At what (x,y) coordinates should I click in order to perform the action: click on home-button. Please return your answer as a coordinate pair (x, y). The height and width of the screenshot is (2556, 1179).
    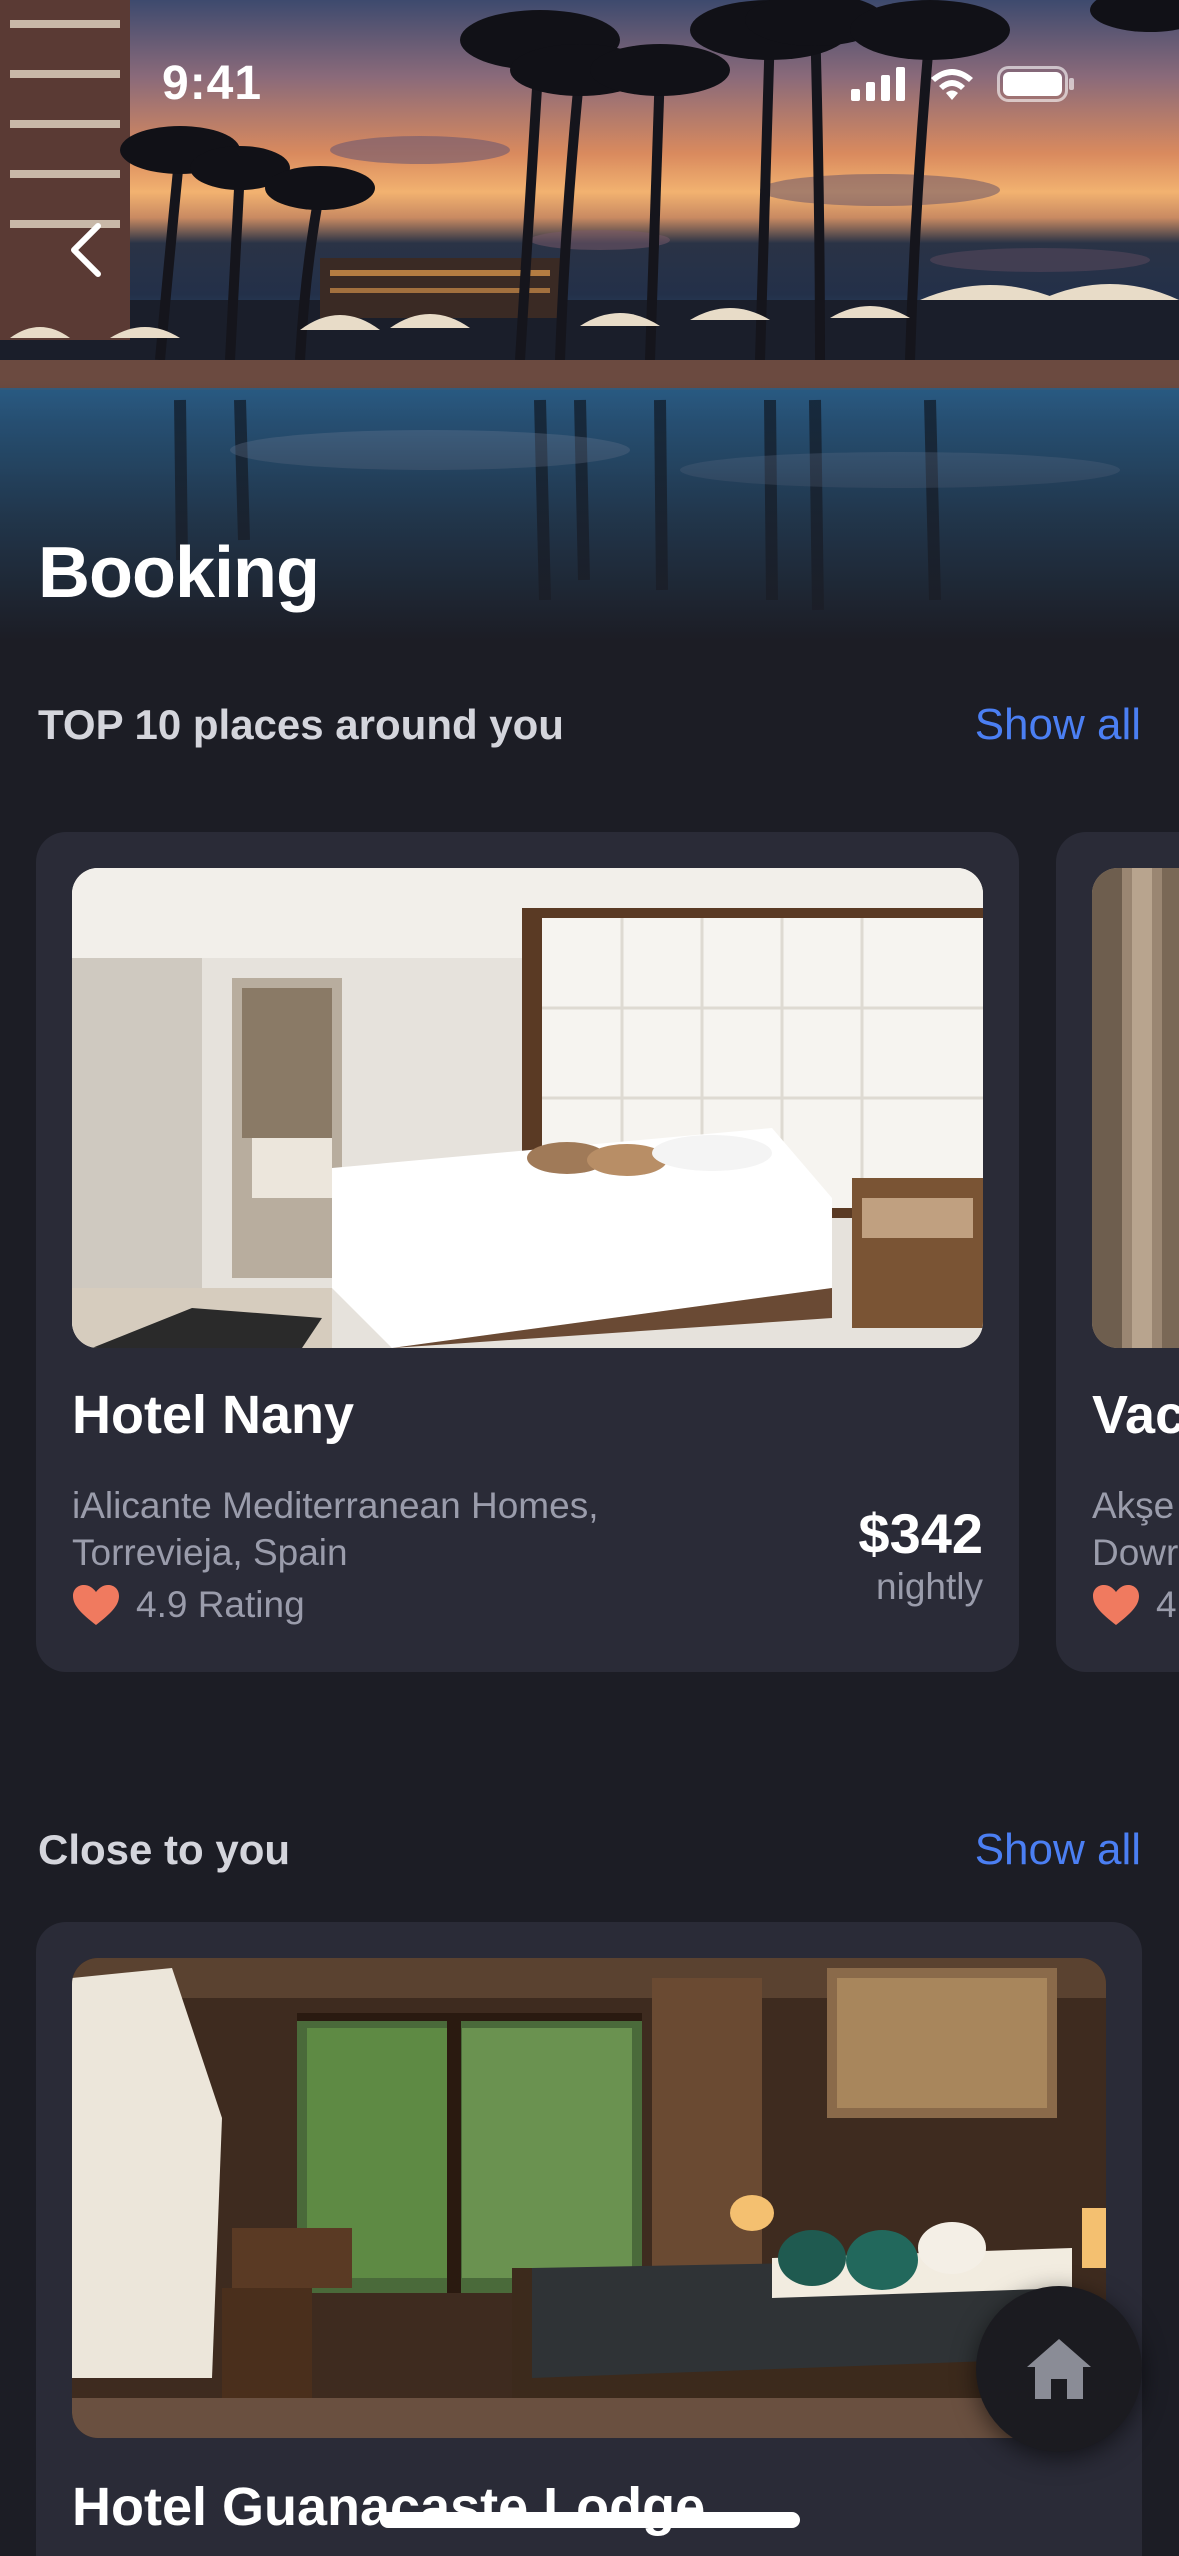
    Looking at the image, I should click on (1059, 2369).